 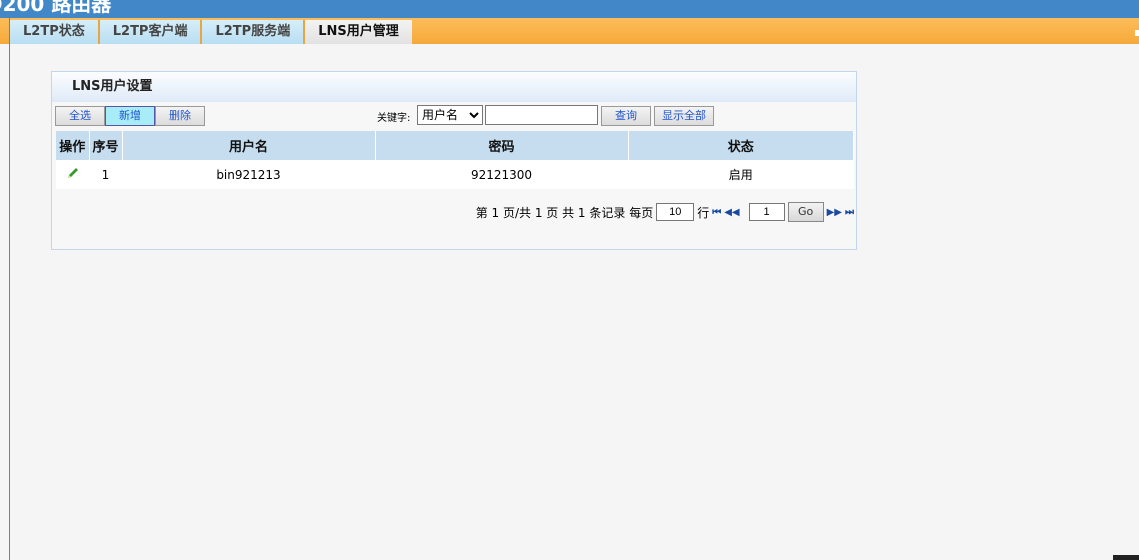 I want to click on row-index: 1, so click(x=105, y=174).